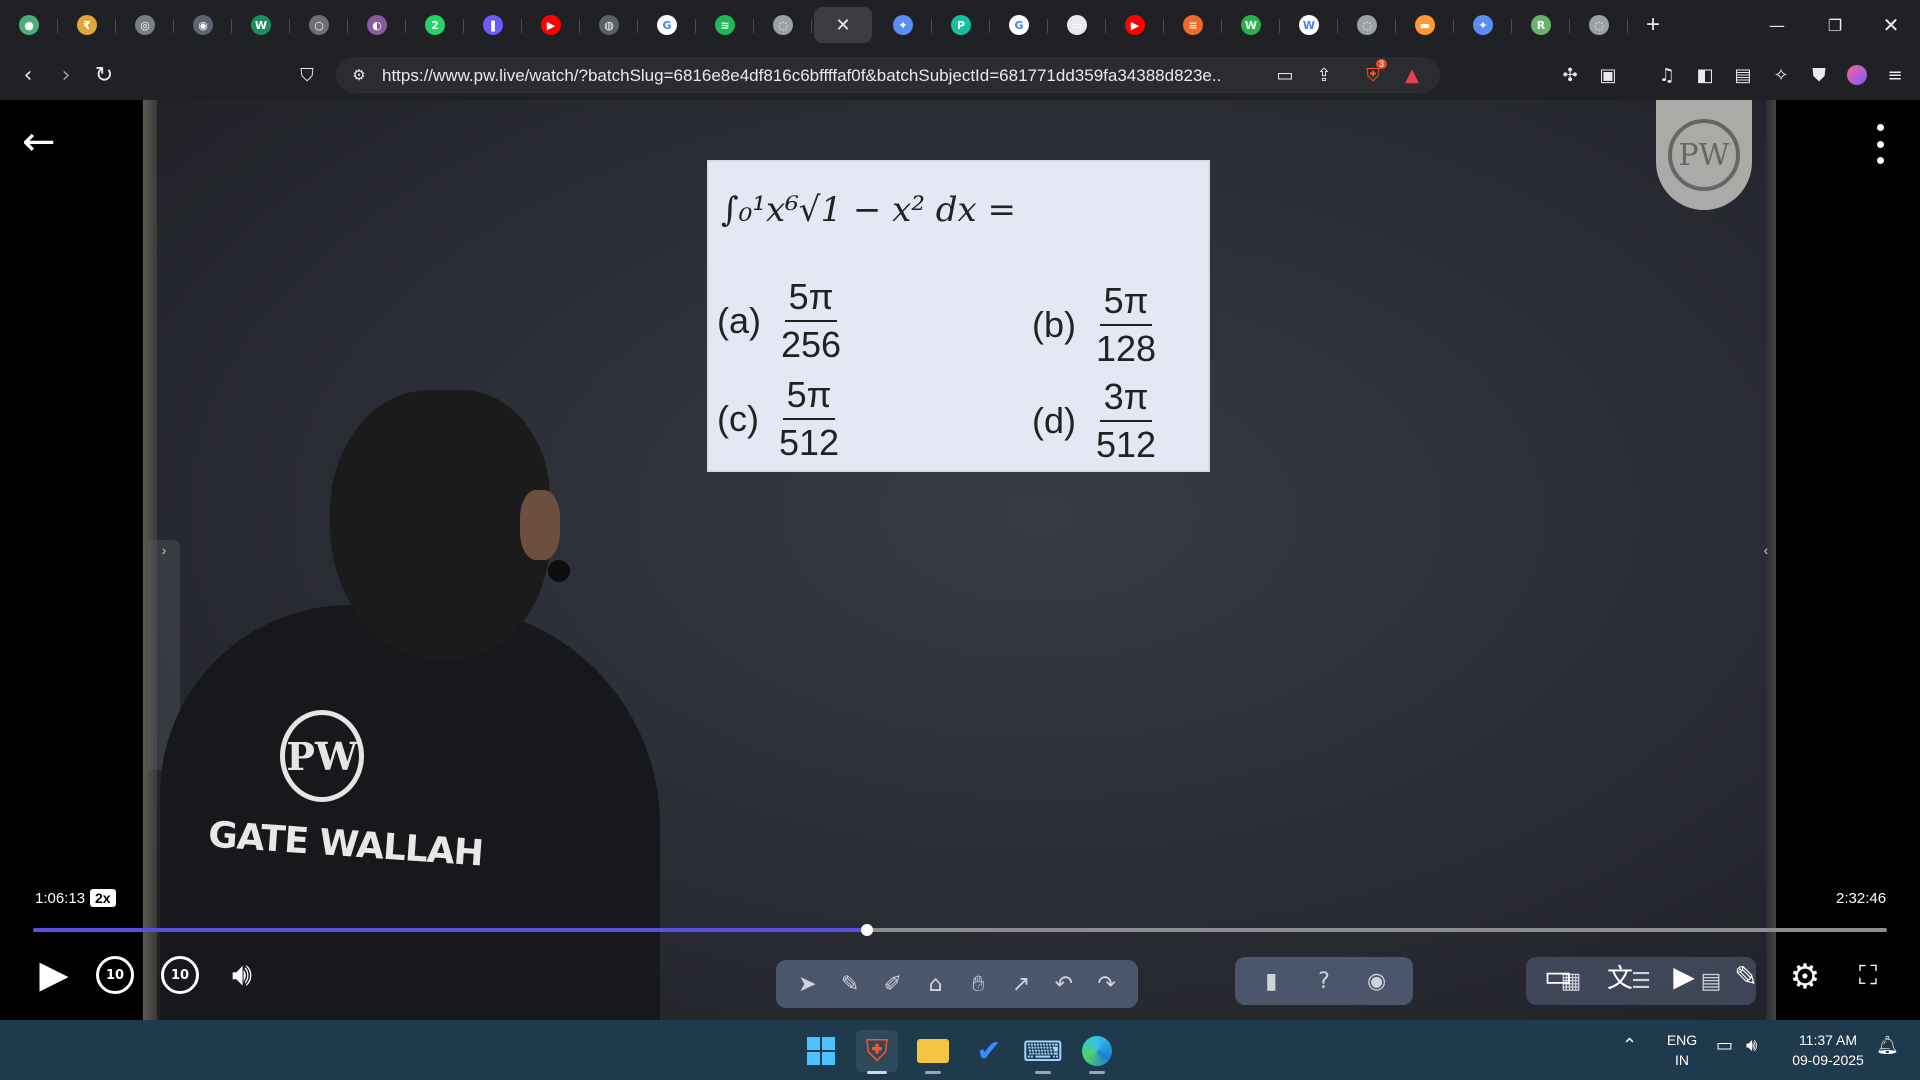  What do you see at coordinates (180, 975) in the screenshot?
I see `forward-10-button: 10` at bounding box center [180, 975].